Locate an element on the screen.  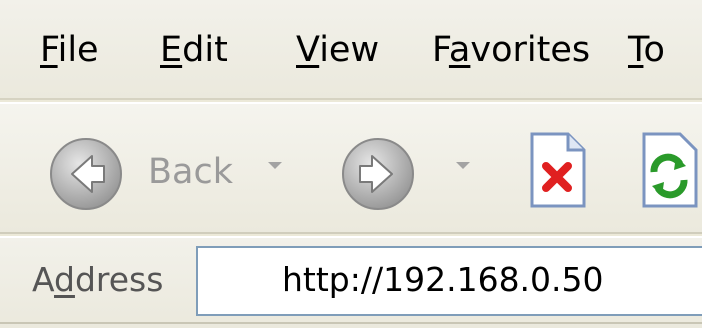
refresh-icon is located at coordinates (670, 170).